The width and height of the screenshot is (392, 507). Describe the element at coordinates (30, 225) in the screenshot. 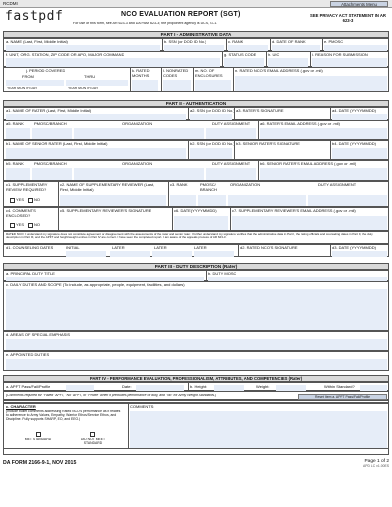

I see `c4-no-checkbox` at that location.